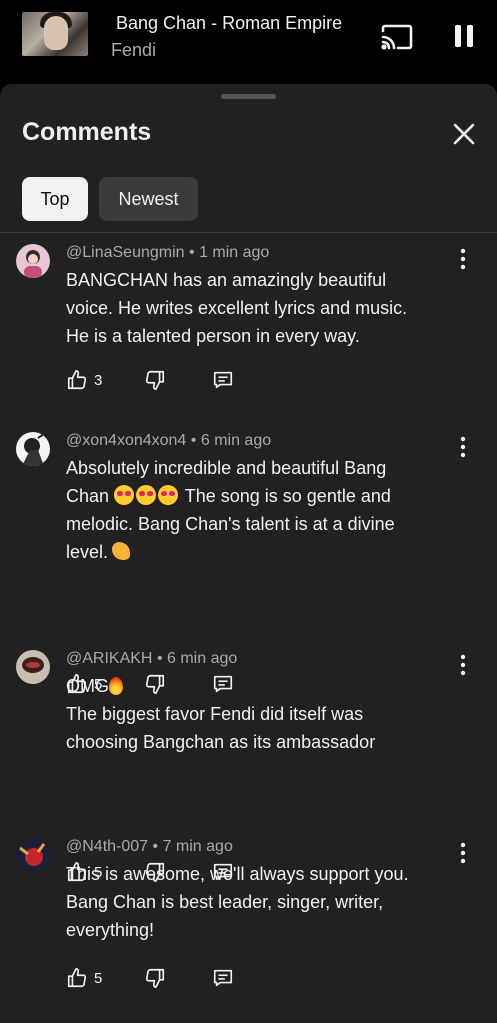 The image size is (497, 1023). What do you see at coordinates (229, 23) in the screenshot?
I see `mini-player-title: Bang Chan - Roman Empire` at bounding box center [229, 23].